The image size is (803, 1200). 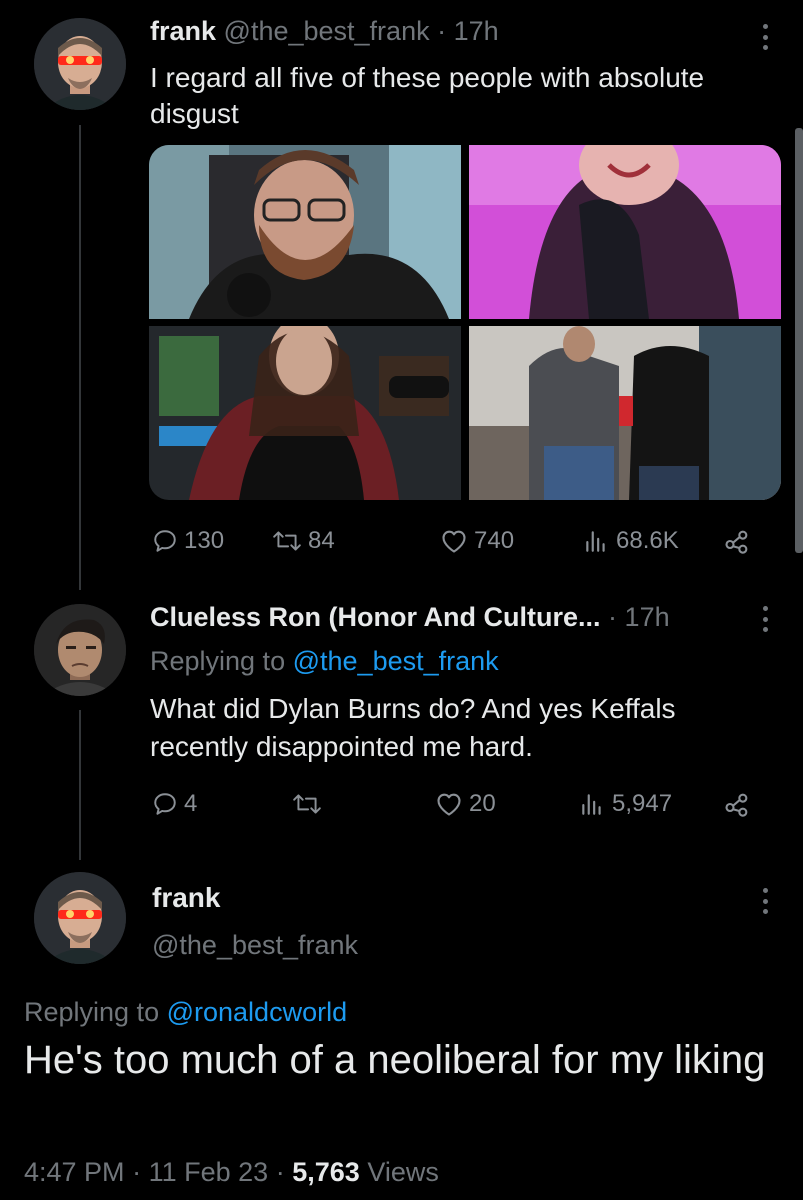 I want to click on reply-button: 4, so click(x=174, y=804).